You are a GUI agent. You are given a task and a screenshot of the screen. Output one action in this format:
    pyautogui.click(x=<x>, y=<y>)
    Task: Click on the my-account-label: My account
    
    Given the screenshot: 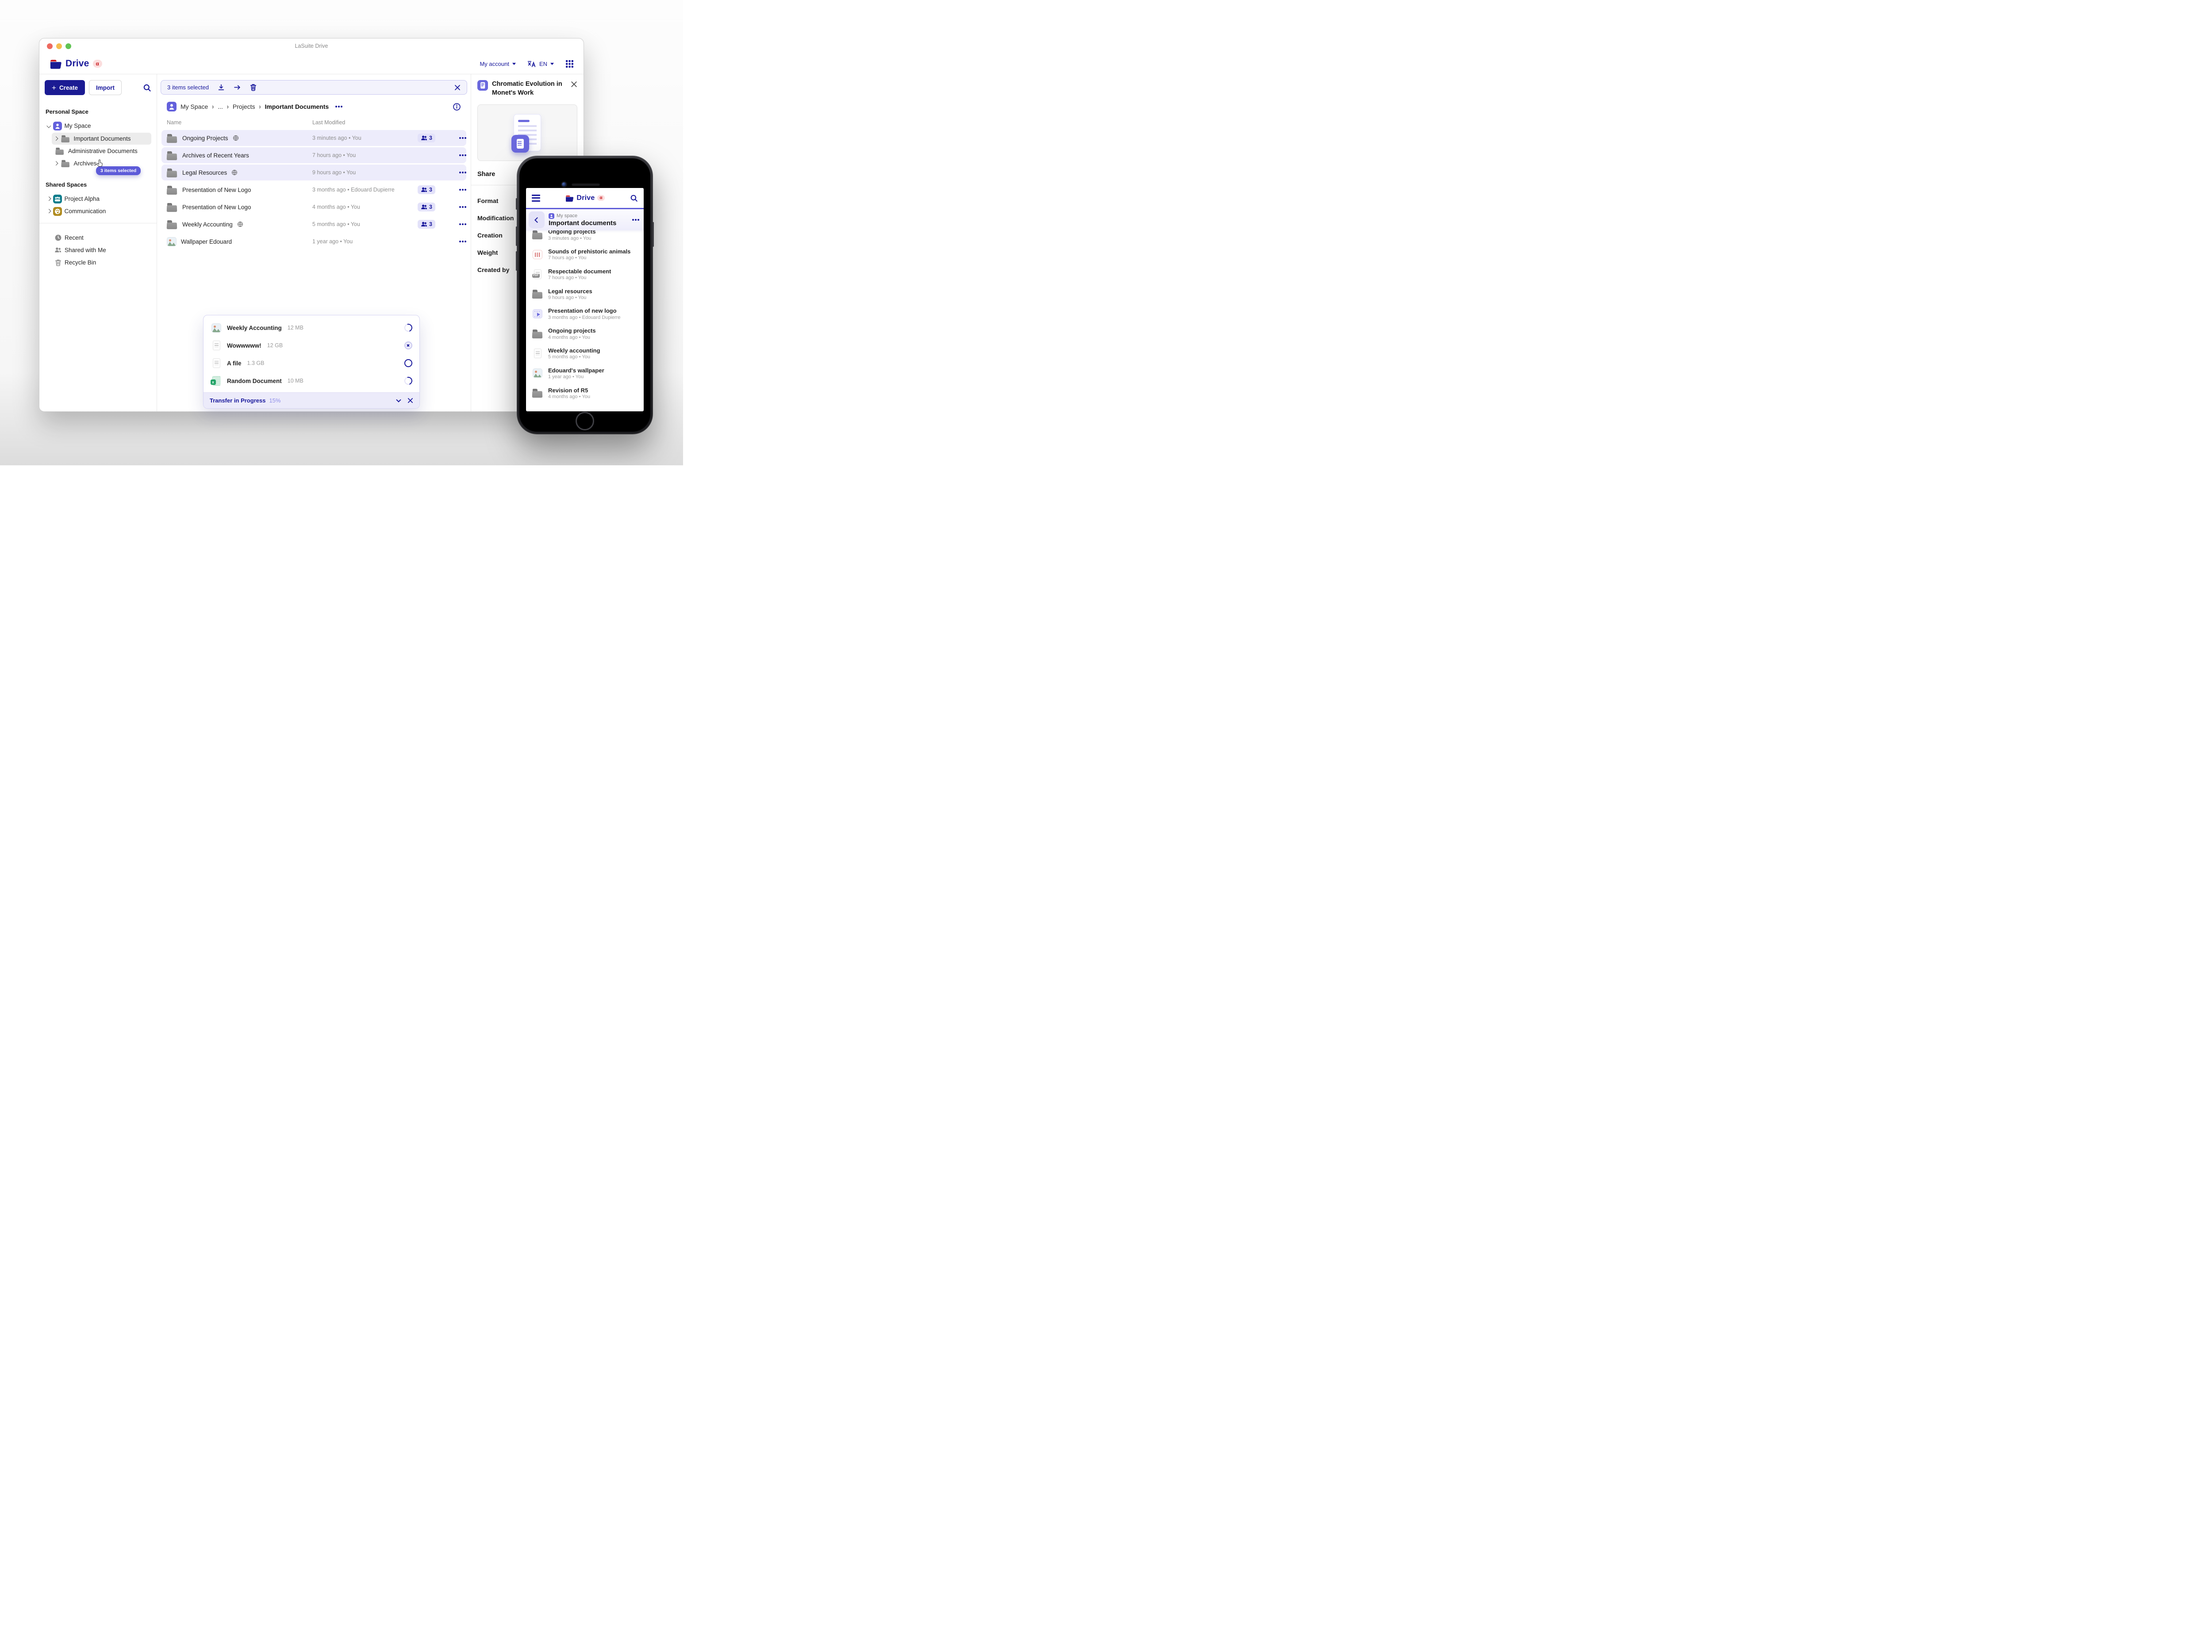 What is the action you would take?
    pyautogui.click(x=495, y=63)
    